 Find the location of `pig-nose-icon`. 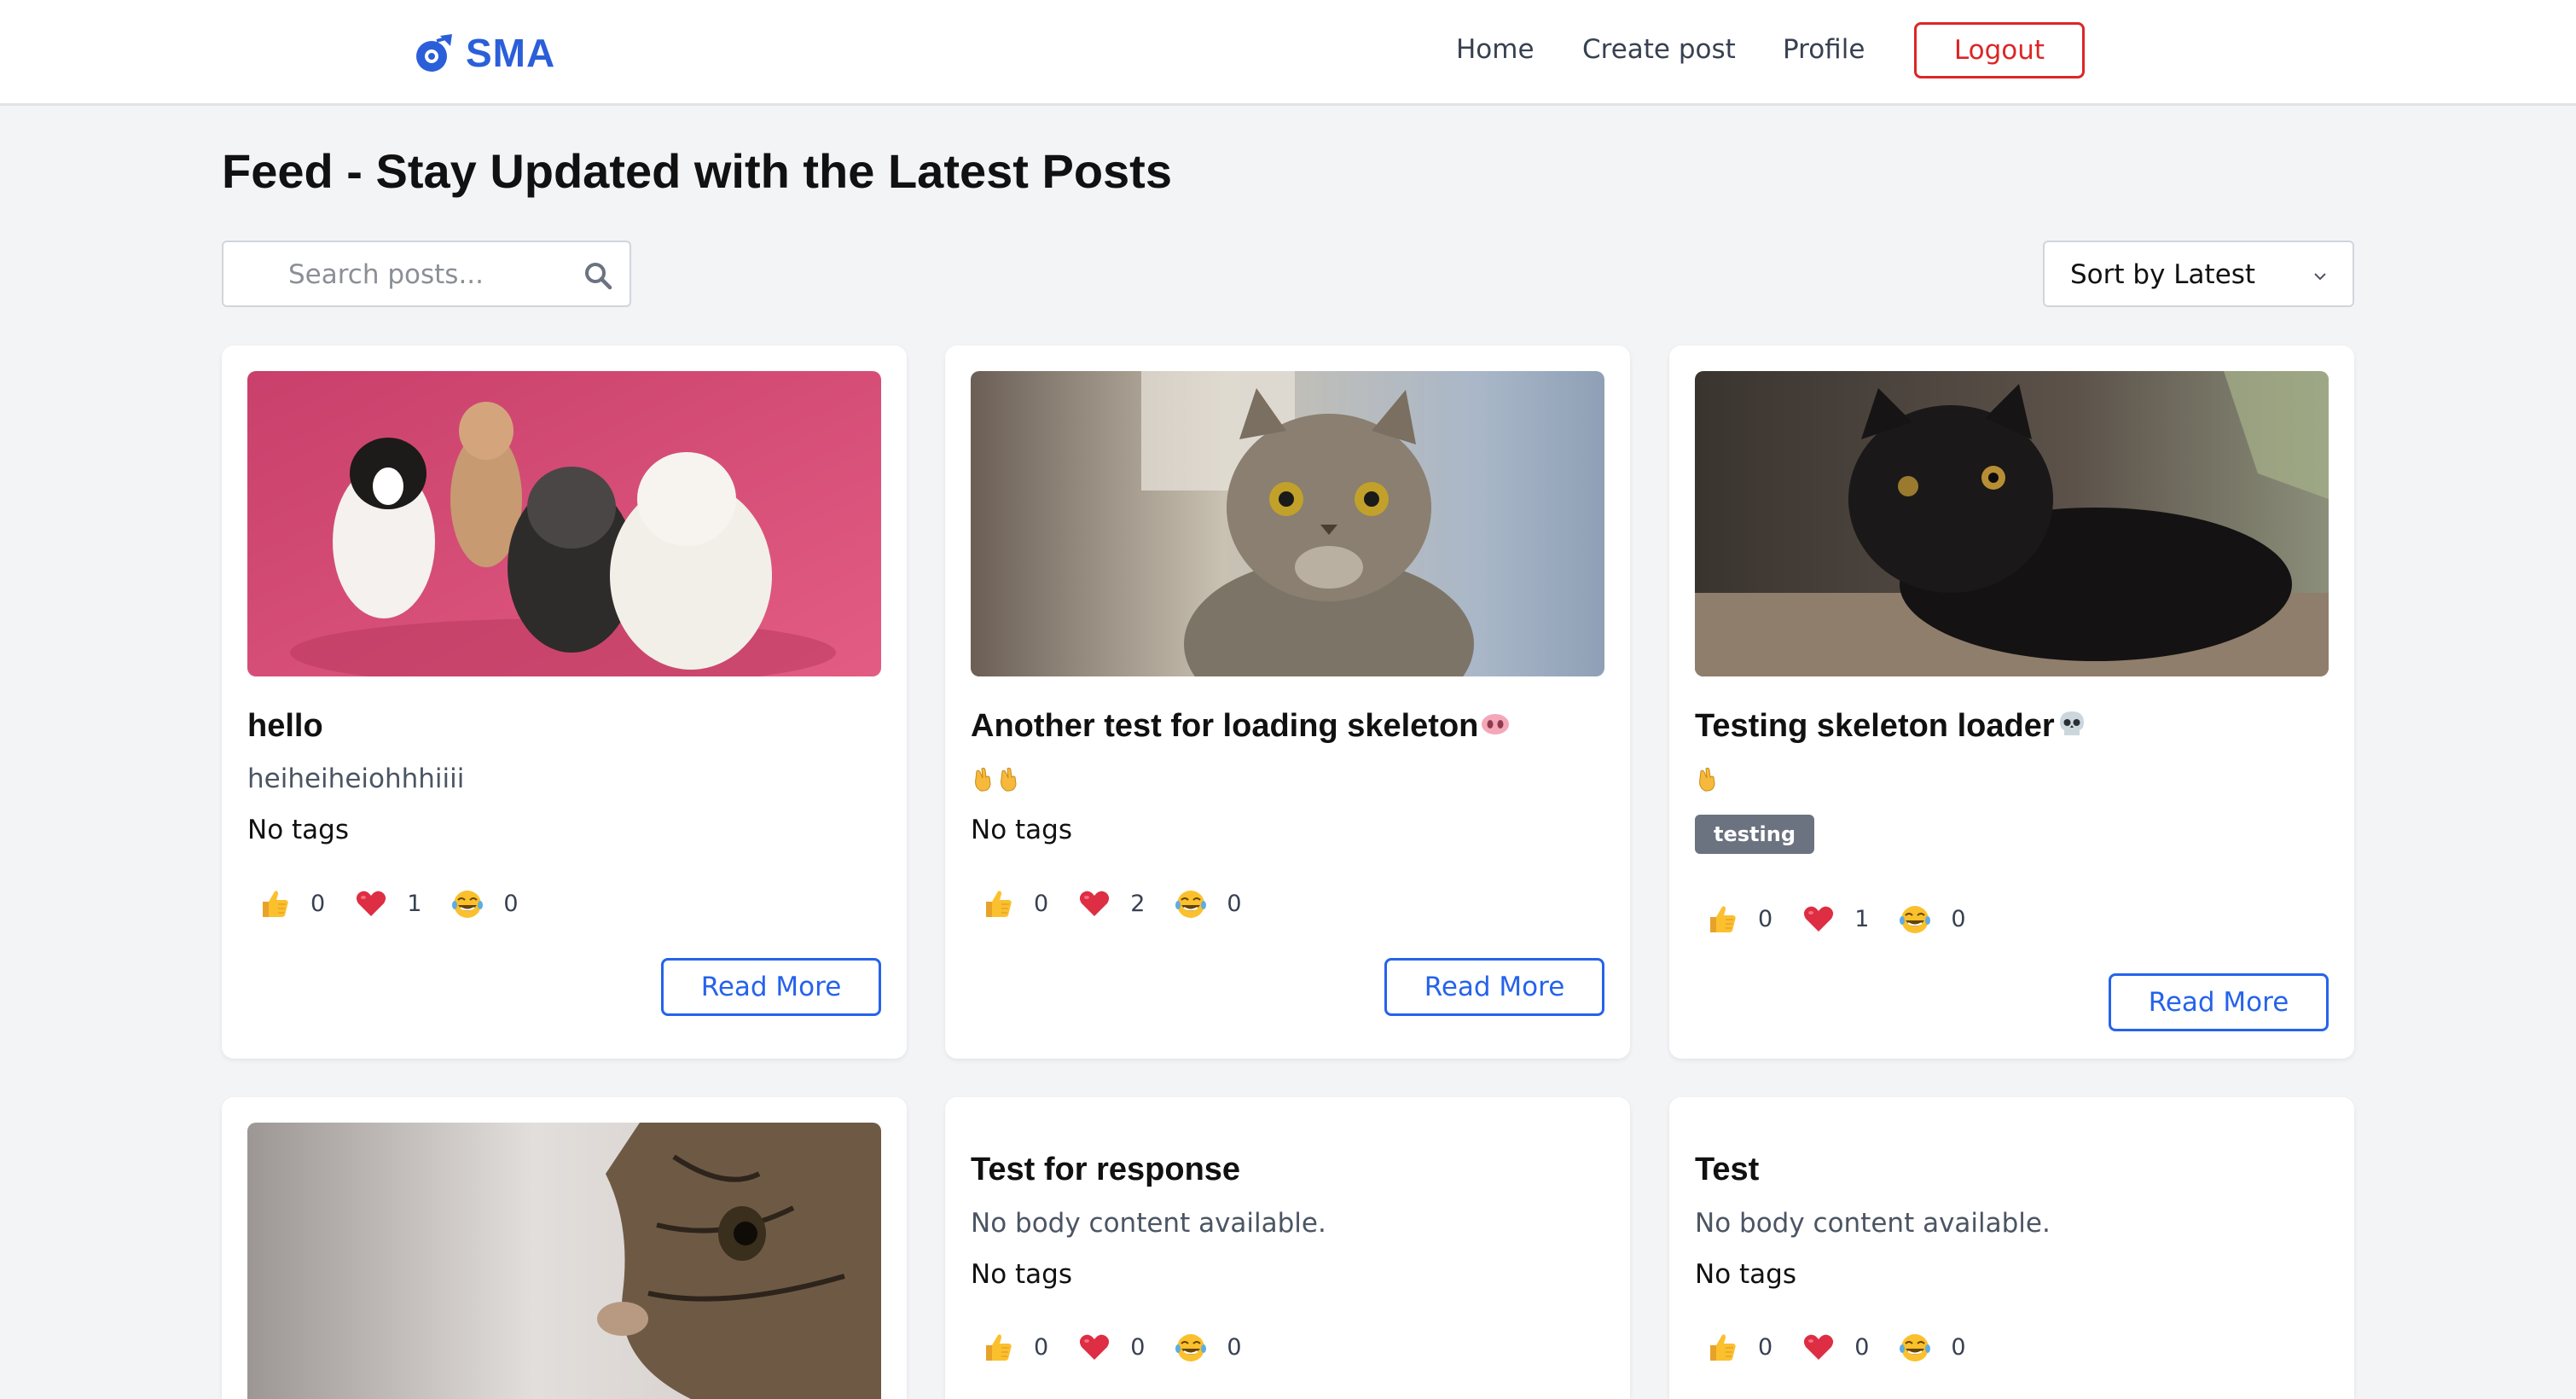

pig-nose-icon is located at coordinates (1495, 724).